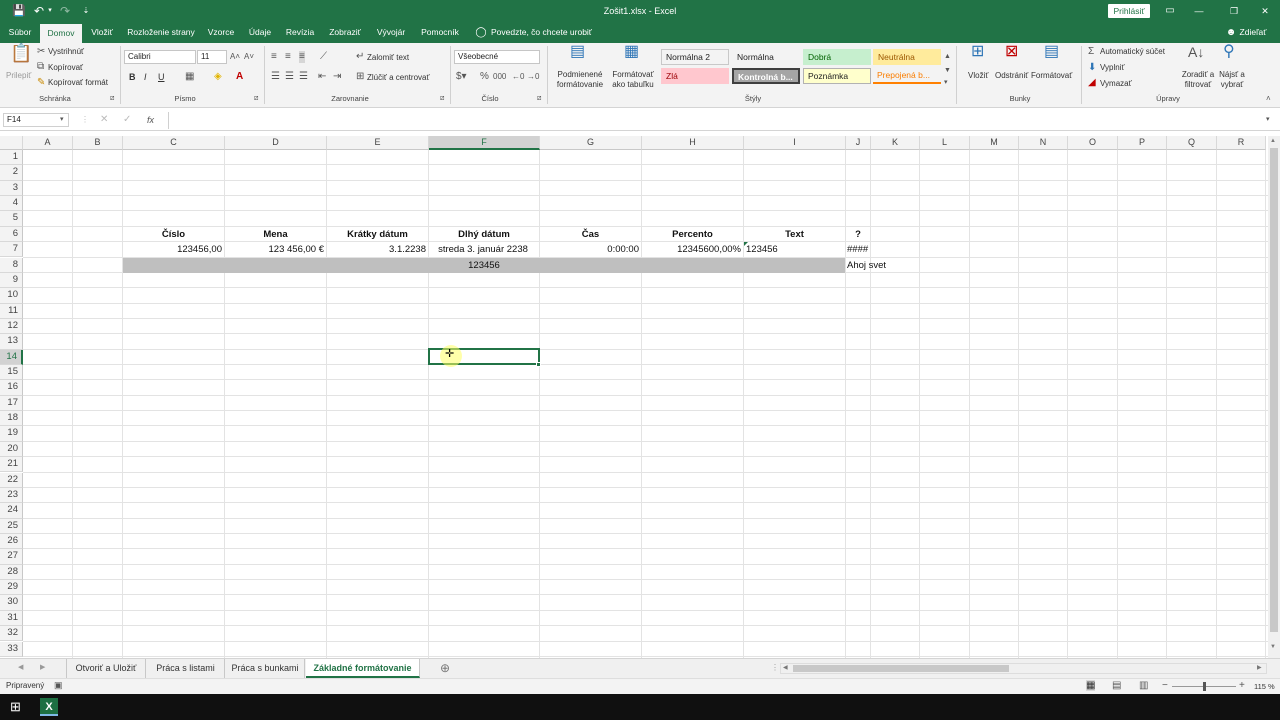  Describe the element at coordinates (785, 667) in the screenshot. I see `scroll-left-icon: ◀` at that location.